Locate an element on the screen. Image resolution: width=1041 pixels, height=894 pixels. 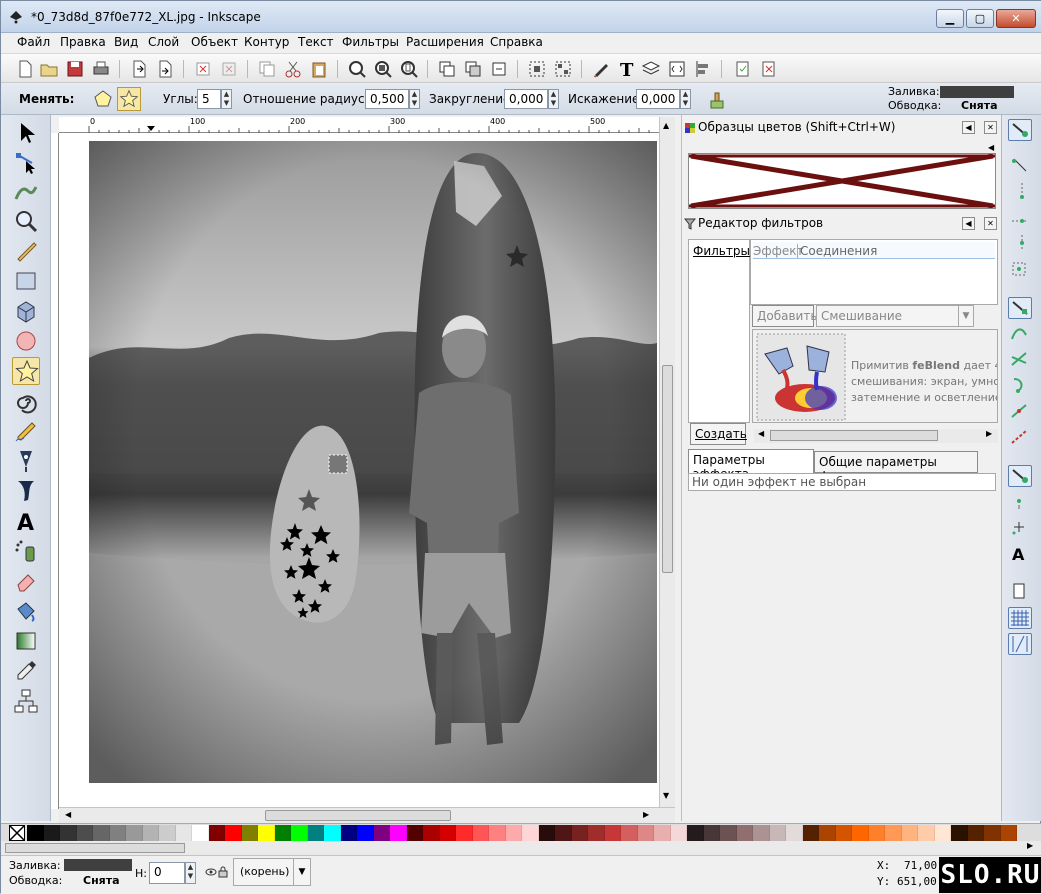
redo-icon is located at coordinates (229, 69).